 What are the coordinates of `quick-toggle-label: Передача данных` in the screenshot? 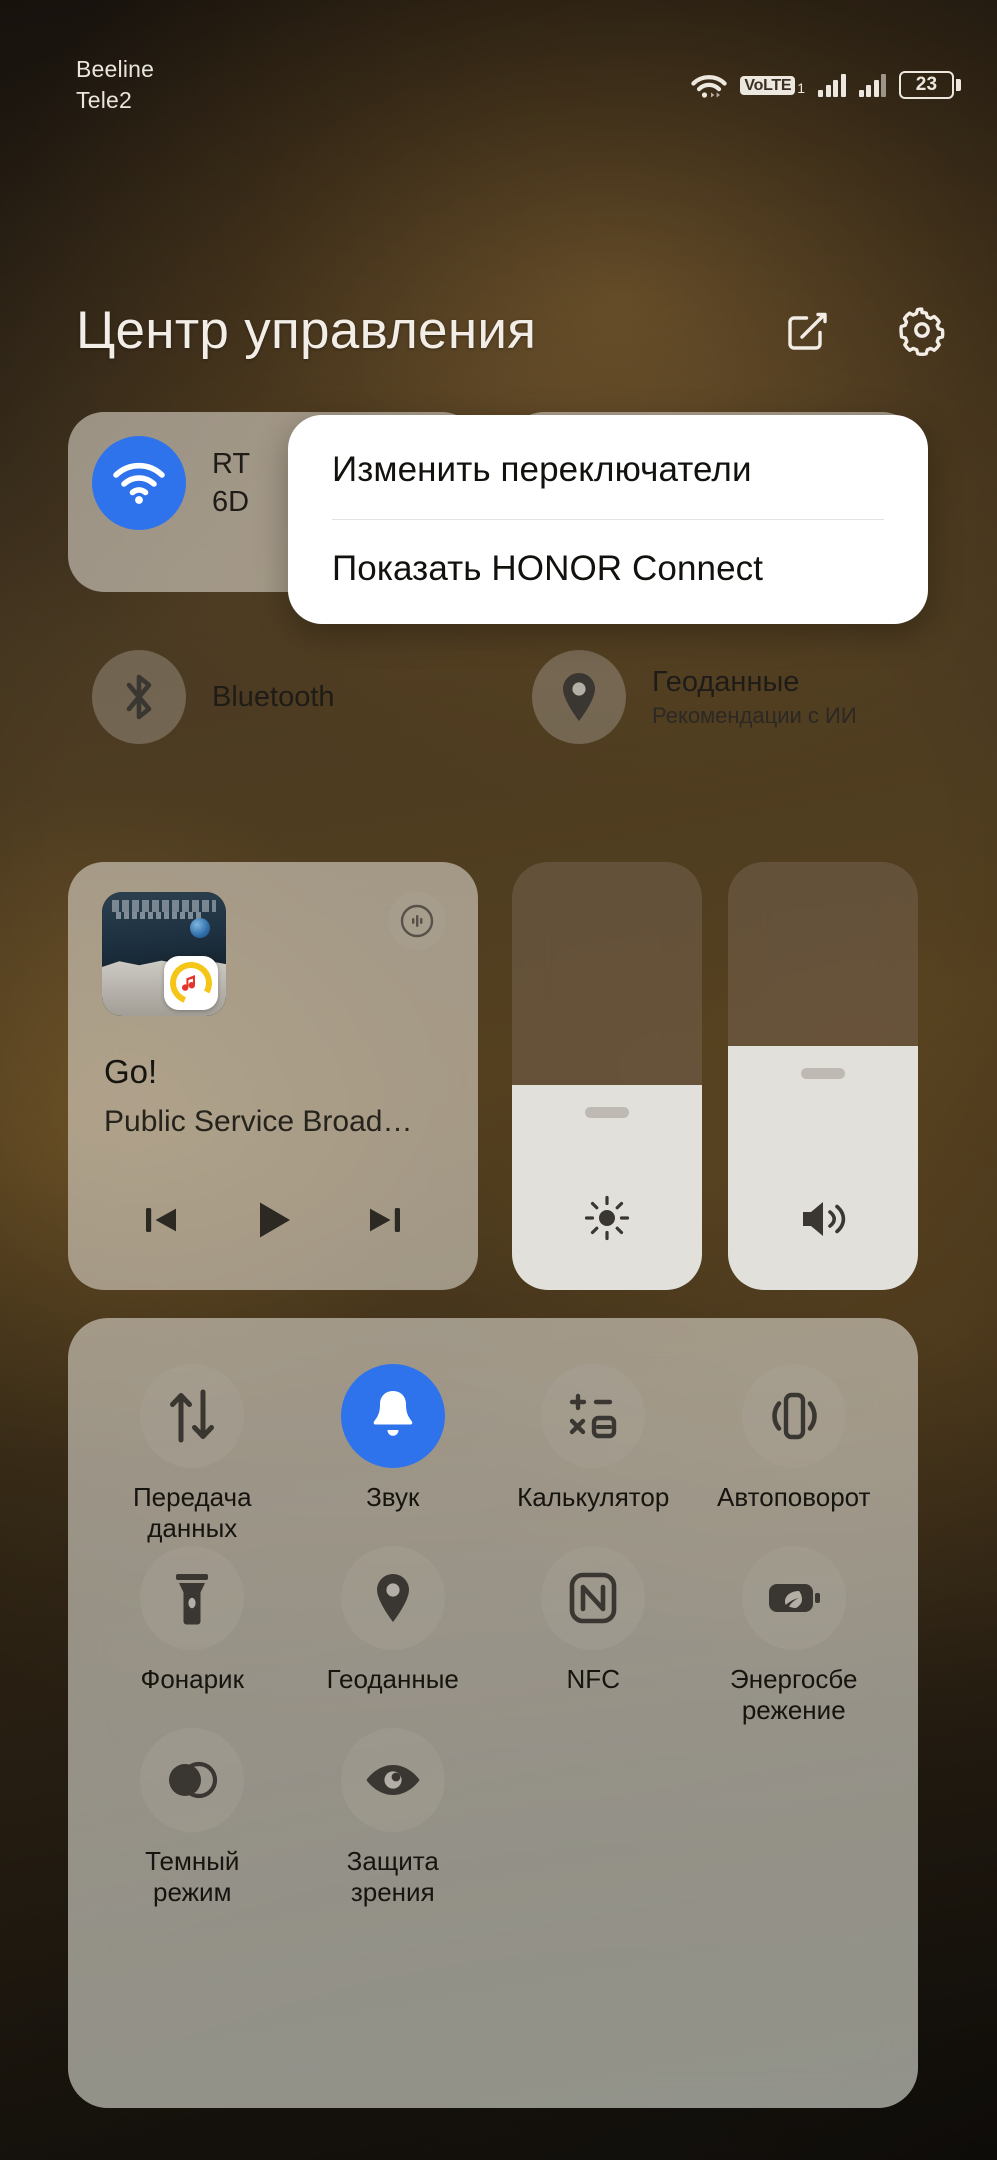 It's located at (192, 1512).